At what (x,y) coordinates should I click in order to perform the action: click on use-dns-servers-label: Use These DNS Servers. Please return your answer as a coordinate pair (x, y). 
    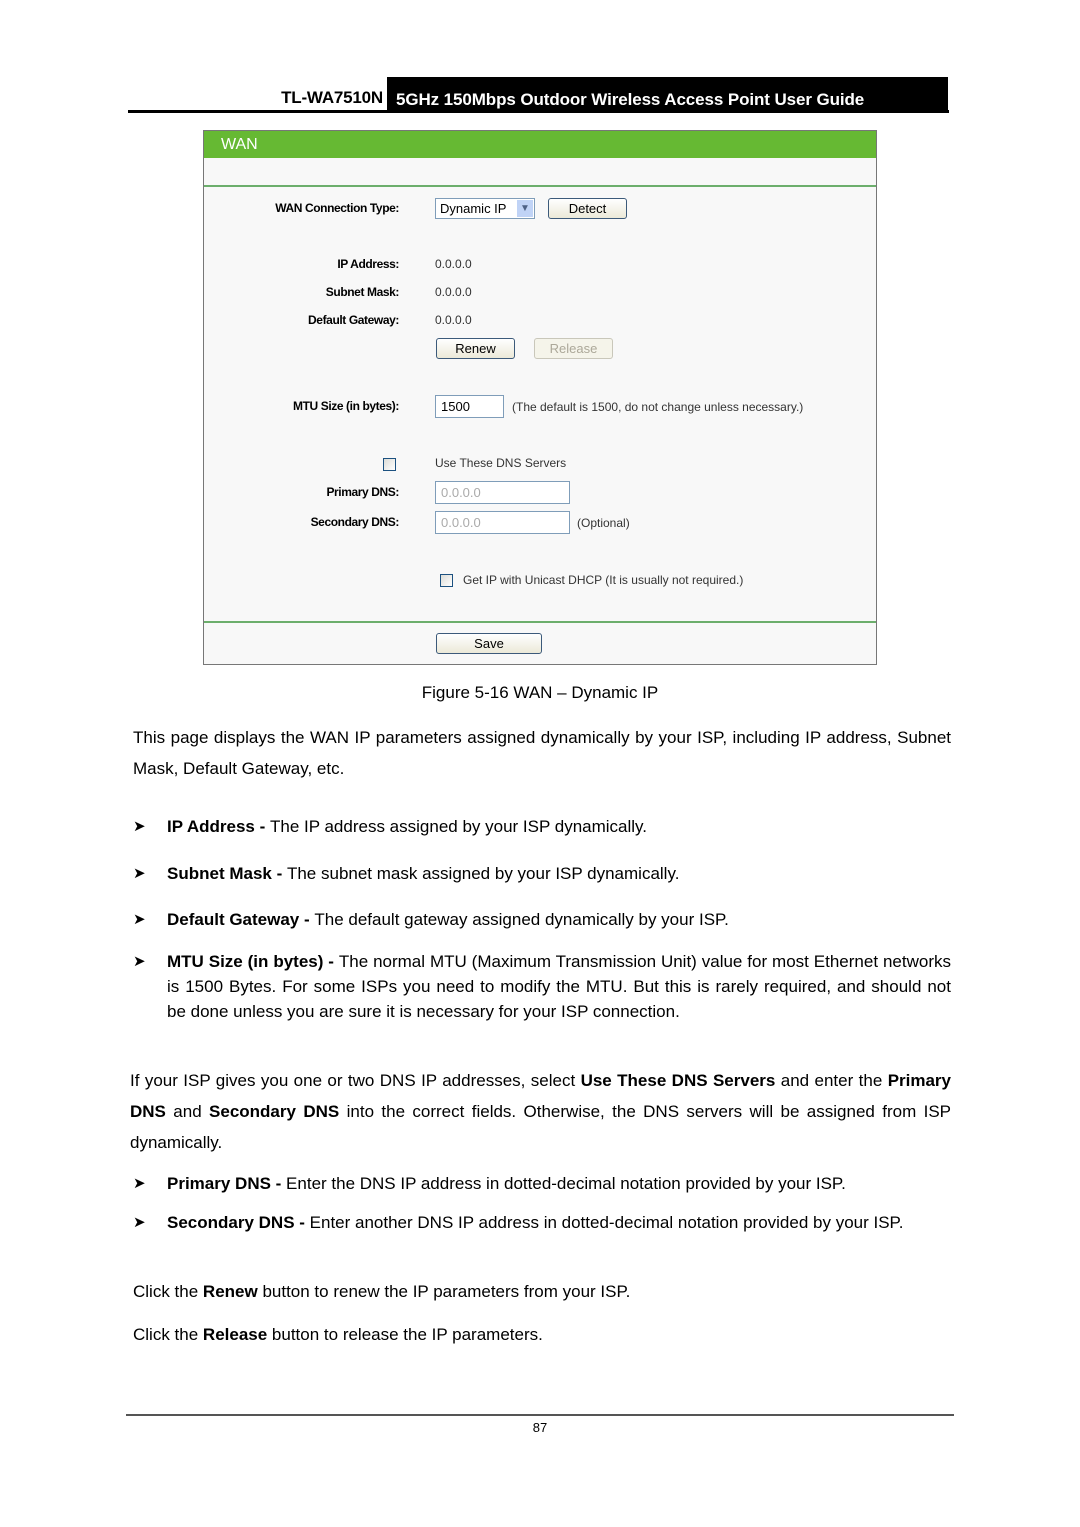
    Looking at the image, I should click on (501, 463).